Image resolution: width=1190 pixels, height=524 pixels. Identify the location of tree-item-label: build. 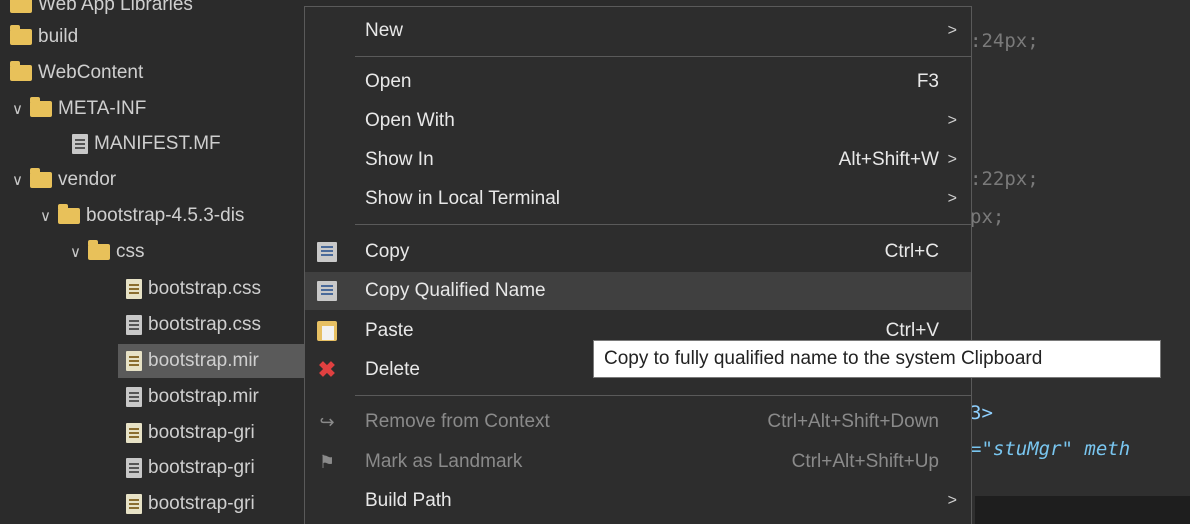
(58, 36).